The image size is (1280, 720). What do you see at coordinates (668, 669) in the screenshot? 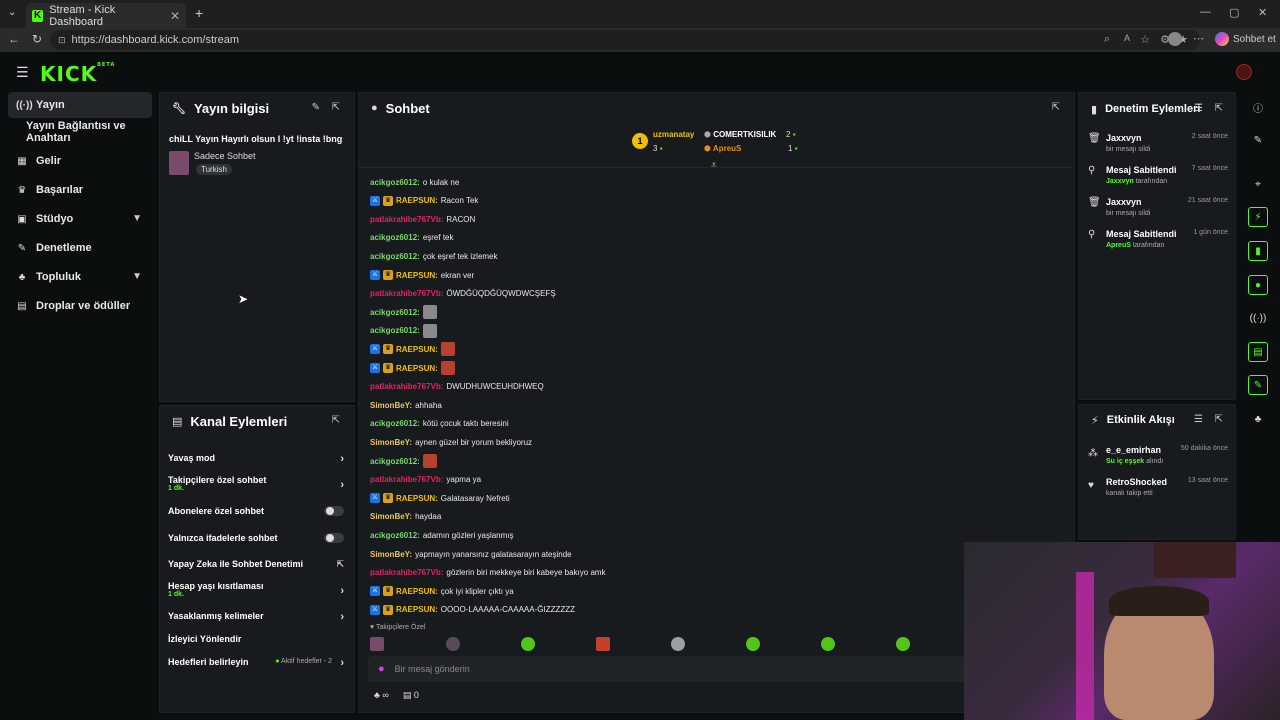
I see `chat-input: ● Bir mesaj gönderin` at bounding box center [668, 669].